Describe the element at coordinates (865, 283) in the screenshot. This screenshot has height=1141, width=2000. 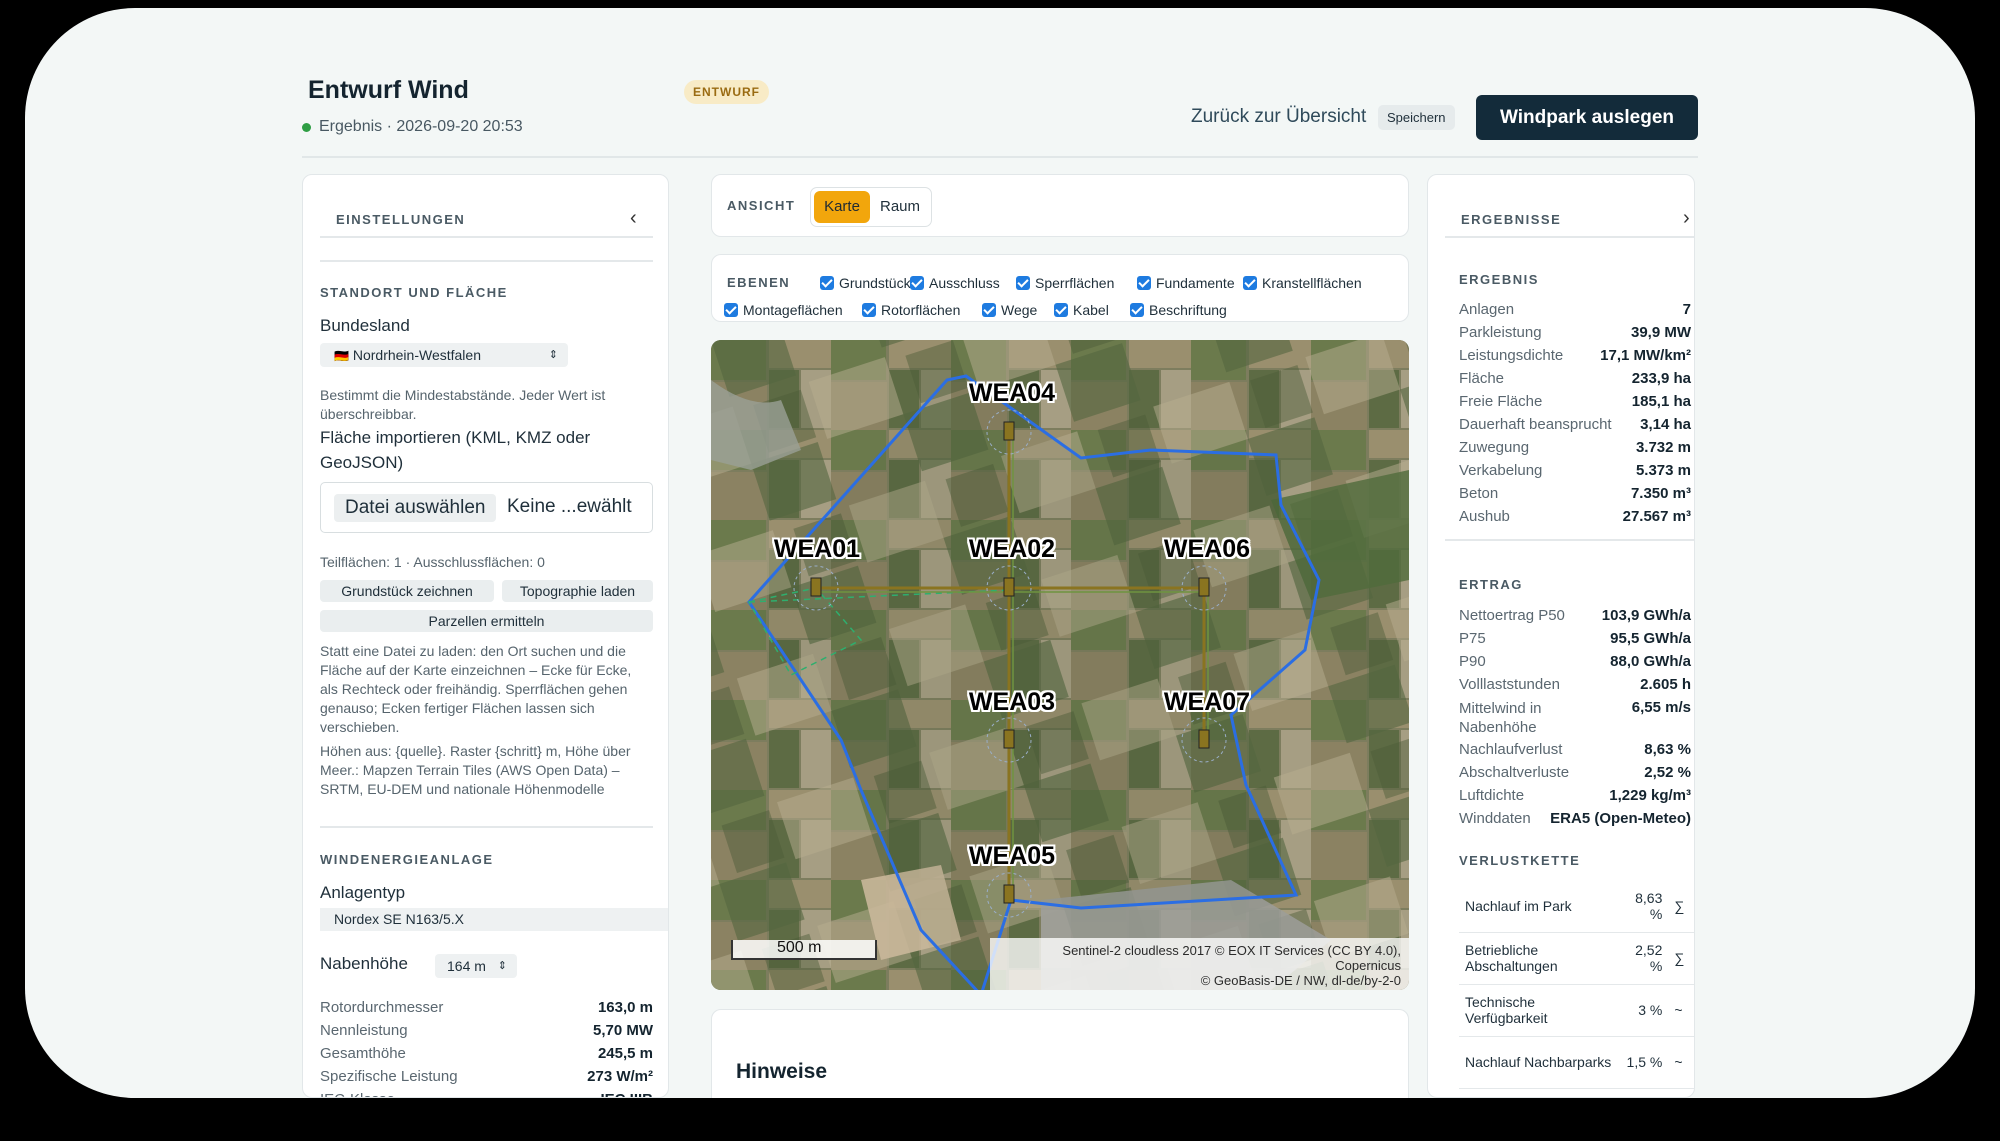
I see `layer-checkbox: Grundstück` at that location.